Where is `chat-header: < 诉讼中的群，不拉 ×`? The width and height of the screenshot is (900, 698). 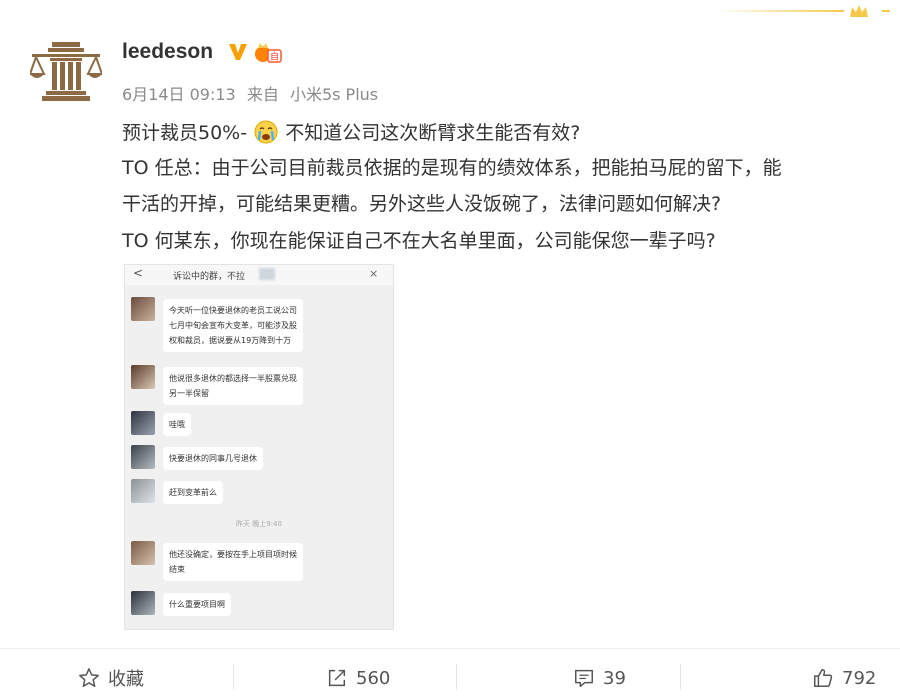 chat-header: < 诉讼中的群，不拉 × is located at coordinates (259, 275).